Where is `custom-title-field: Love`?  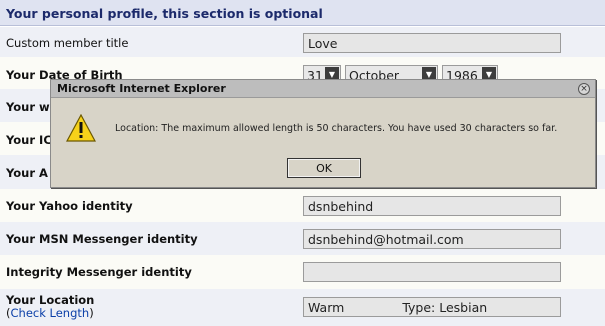
custom-title-field: Love is located at coordinates (432, 43).